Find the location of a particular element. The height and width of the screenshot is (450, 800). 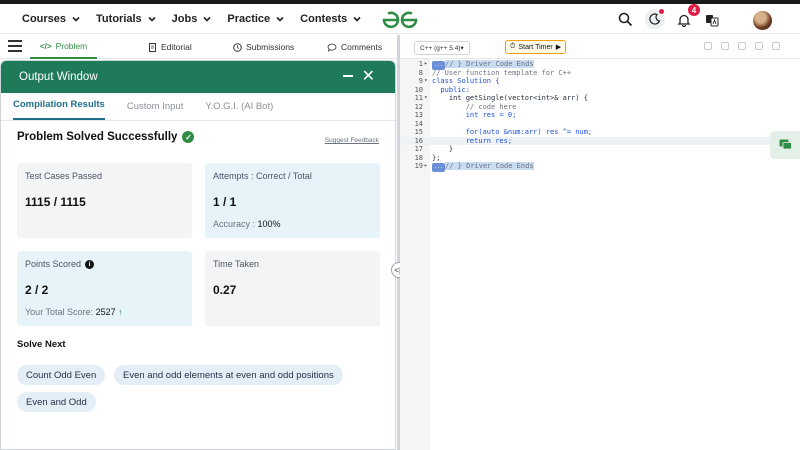

code-content: int res = 0; is located at coordinates (474, 115).